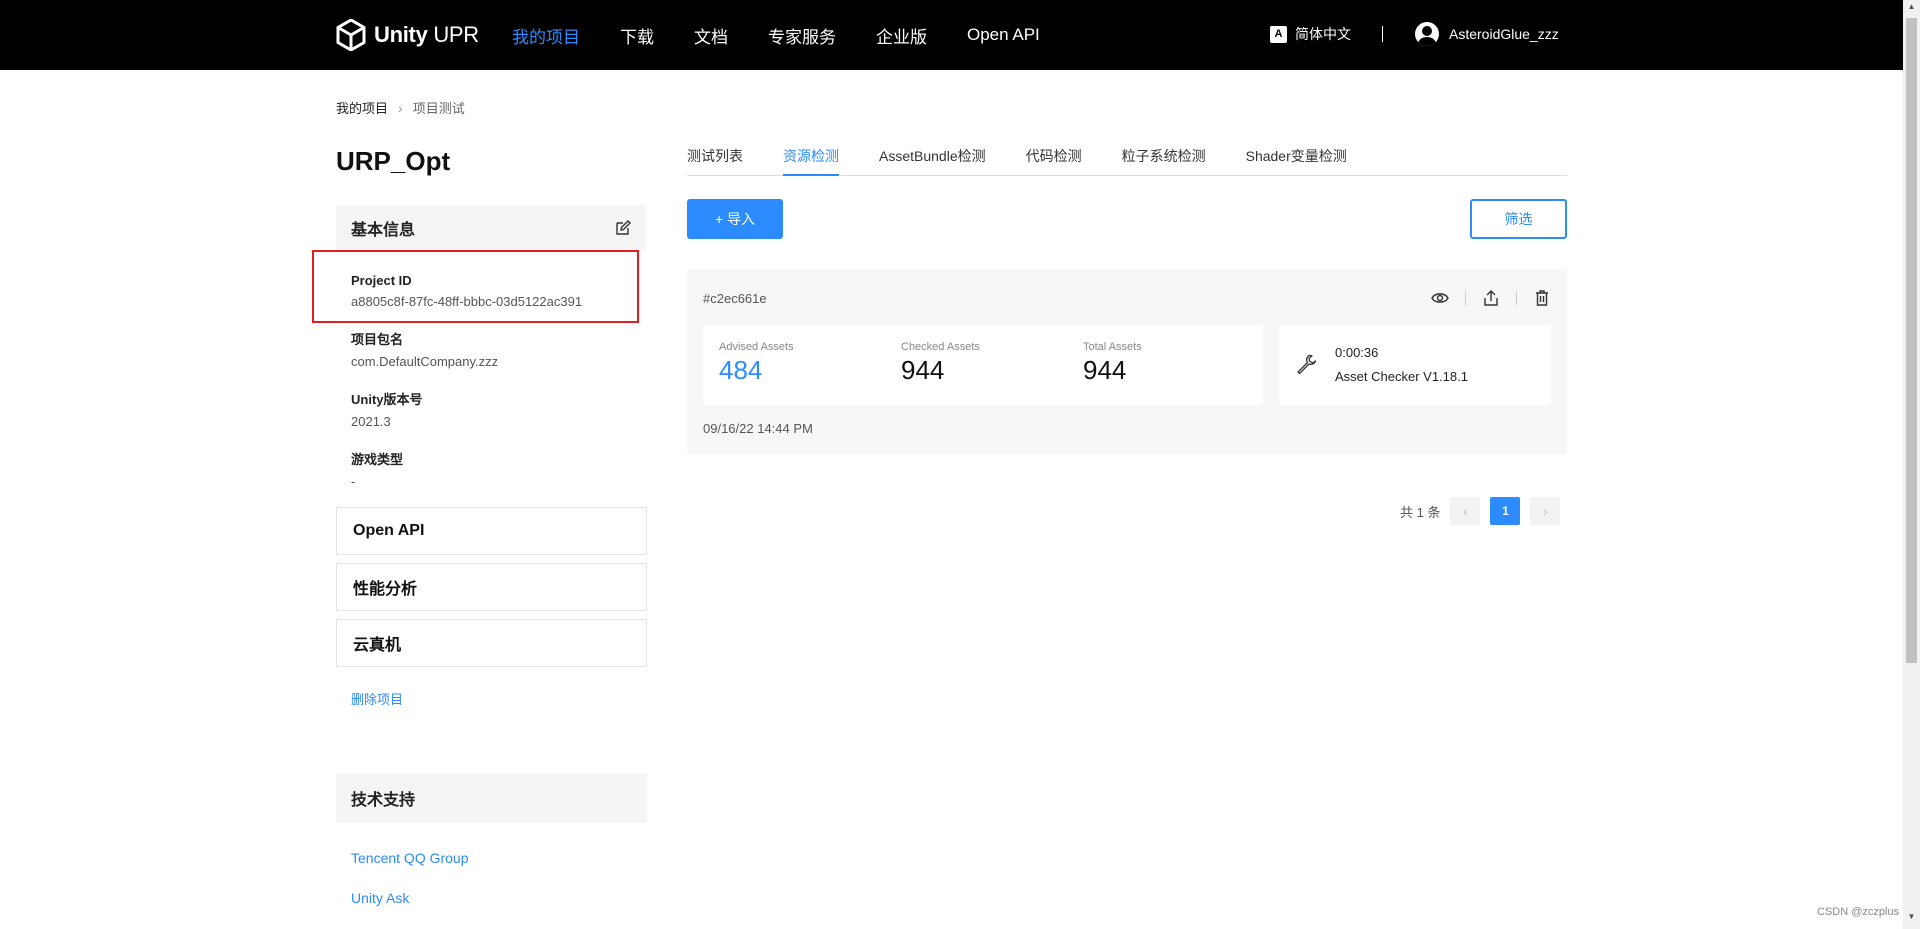 This screenshot has width=1920, height=929. What do you see at coordinates (1296, 160) in the screenshot?
I see `tab-shader-variant-check: Shader变量检测` at bounding box center [1296, 160].